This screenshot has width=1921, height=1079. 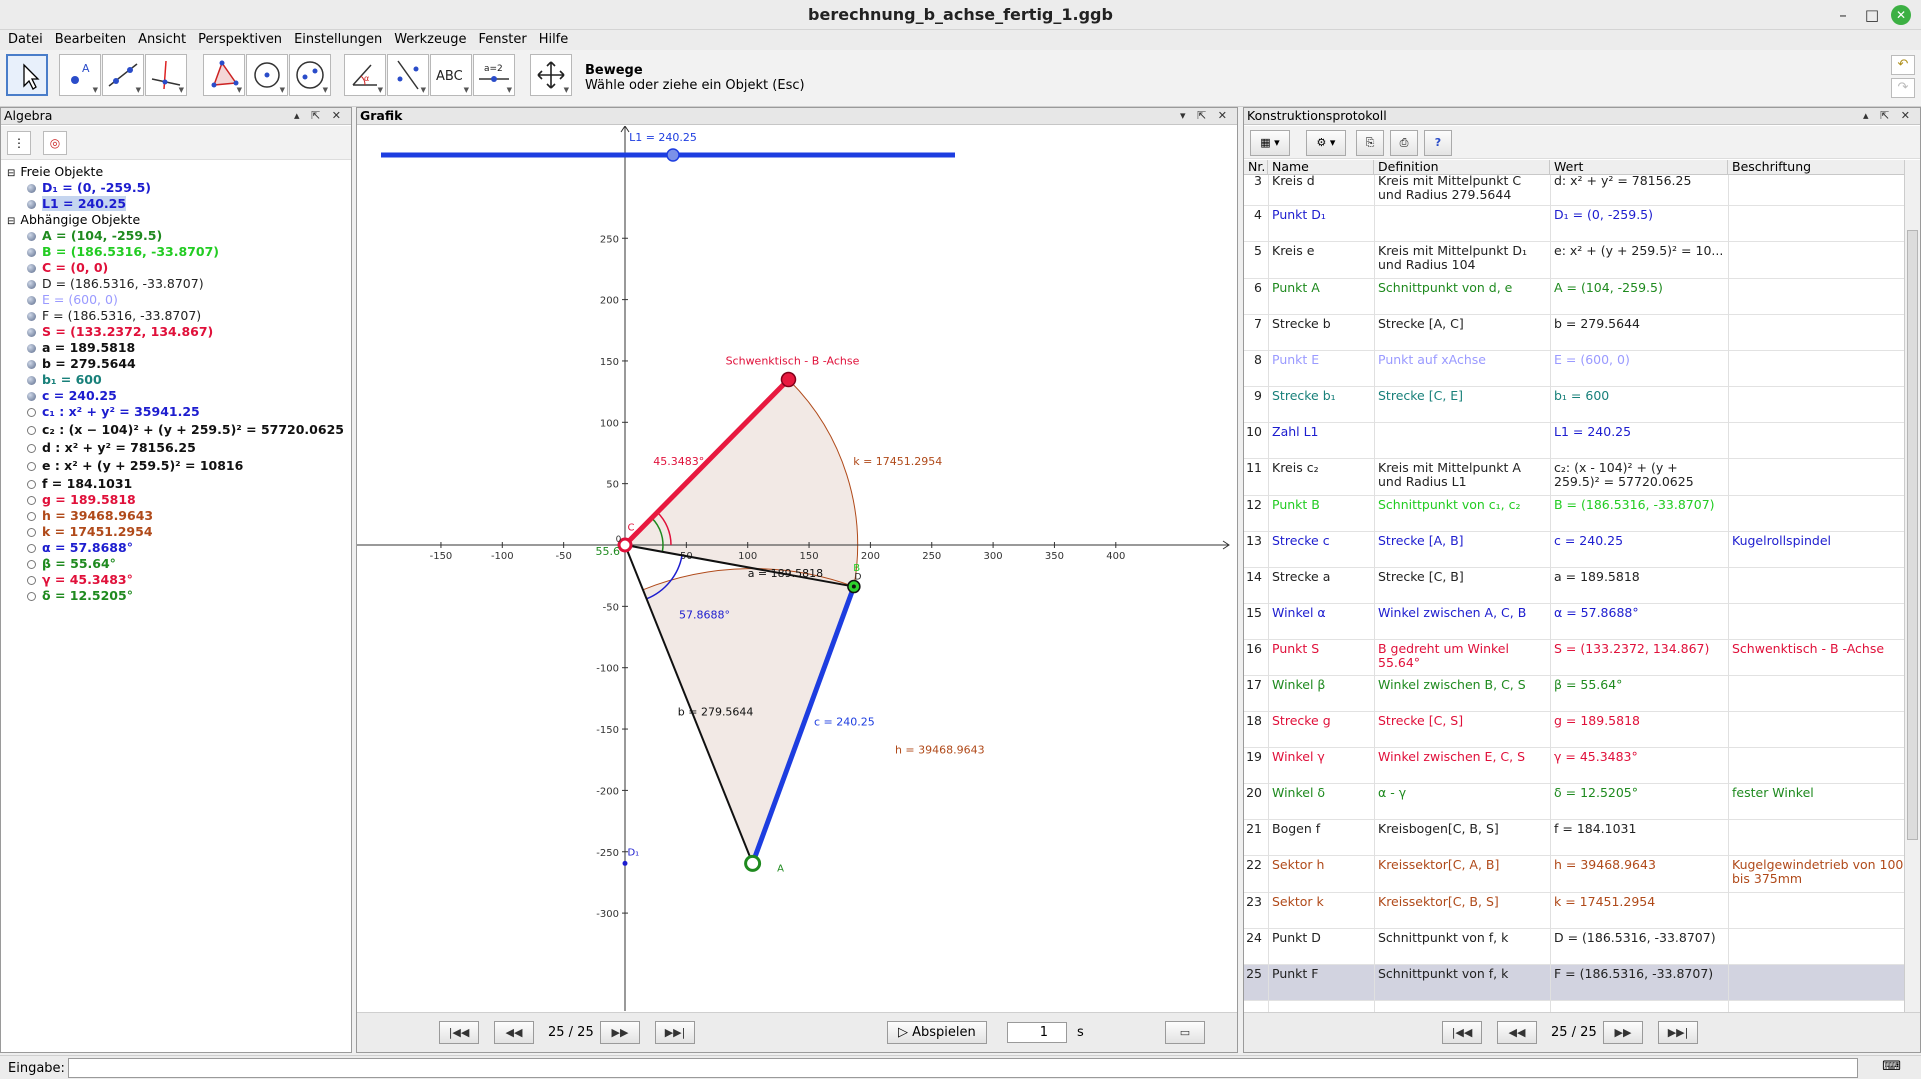 What do you see at coordinates (673, 155) in the screenshot?
I see `slider-l1-handle` at bounding box center [673, 155].